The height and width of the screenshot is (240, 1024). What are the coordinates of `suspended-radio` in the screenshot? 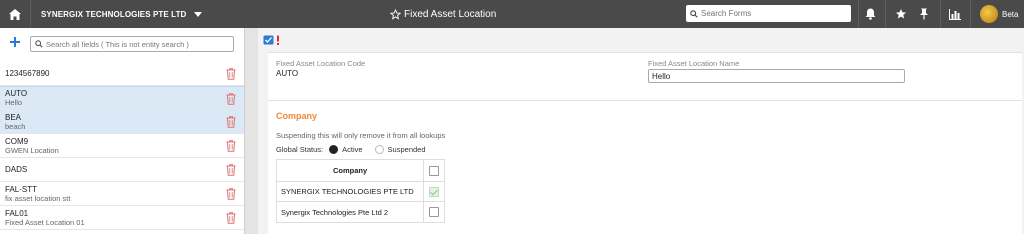 It's located at (379, 149).